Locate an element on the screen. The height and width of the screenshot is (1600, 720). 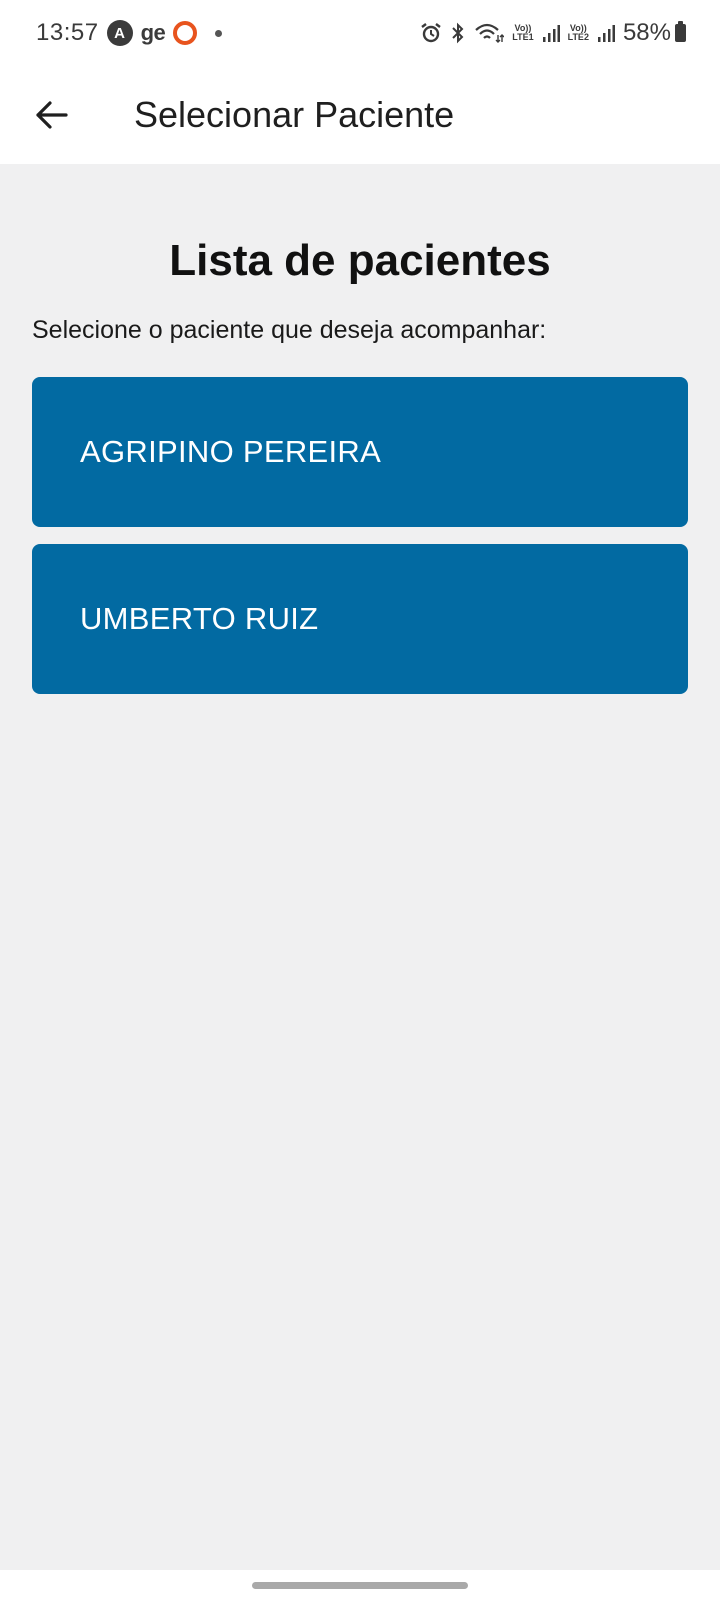
lte2-bottom: LTE2 is located at coordinates (578, 37).